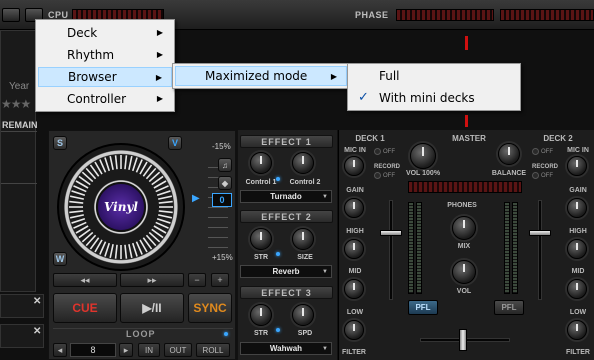  What do you see at coordinates (434, 76) in the screenshot?
I see `menu-item-full: Full` at bounding box center [434, 76].